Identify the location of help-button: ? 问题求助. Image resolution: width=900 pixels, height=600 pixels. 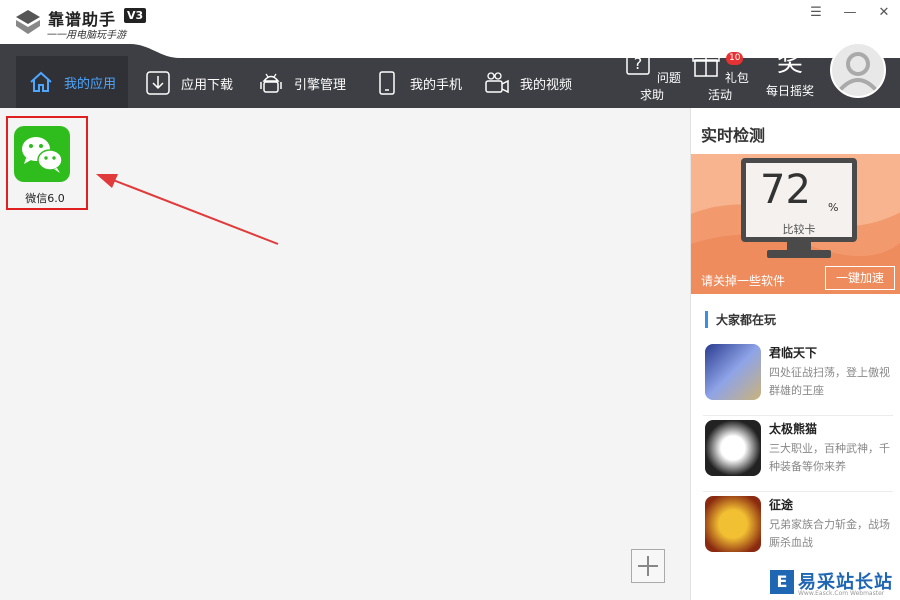
(652, 77).